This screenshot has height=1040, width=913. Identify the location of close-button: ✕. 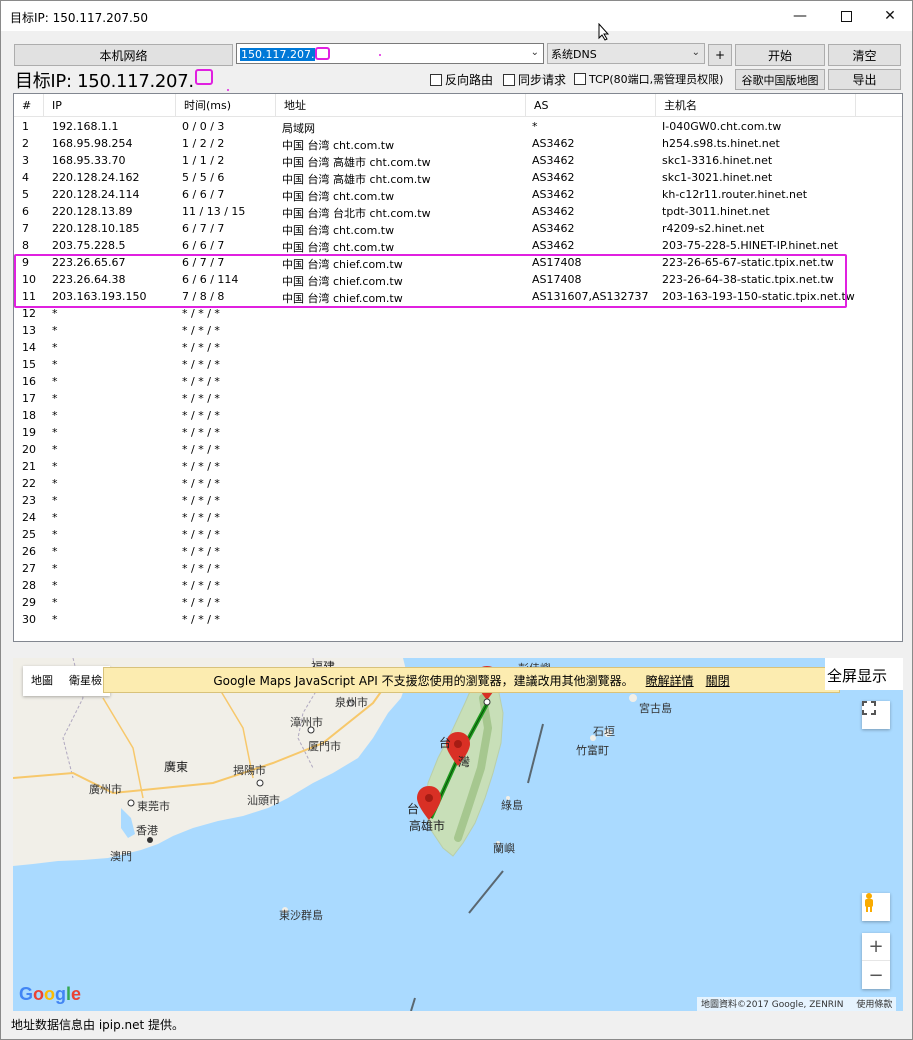
(890, 16).